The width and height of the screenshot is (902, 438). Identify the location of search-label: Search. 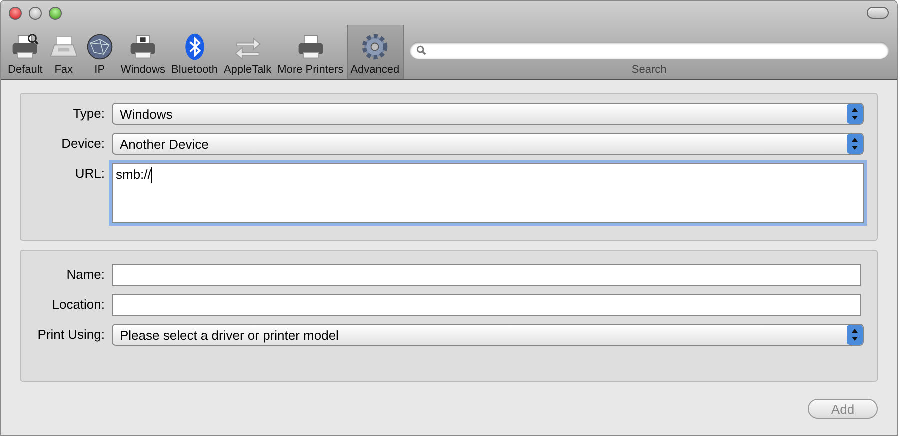
(649, 70).